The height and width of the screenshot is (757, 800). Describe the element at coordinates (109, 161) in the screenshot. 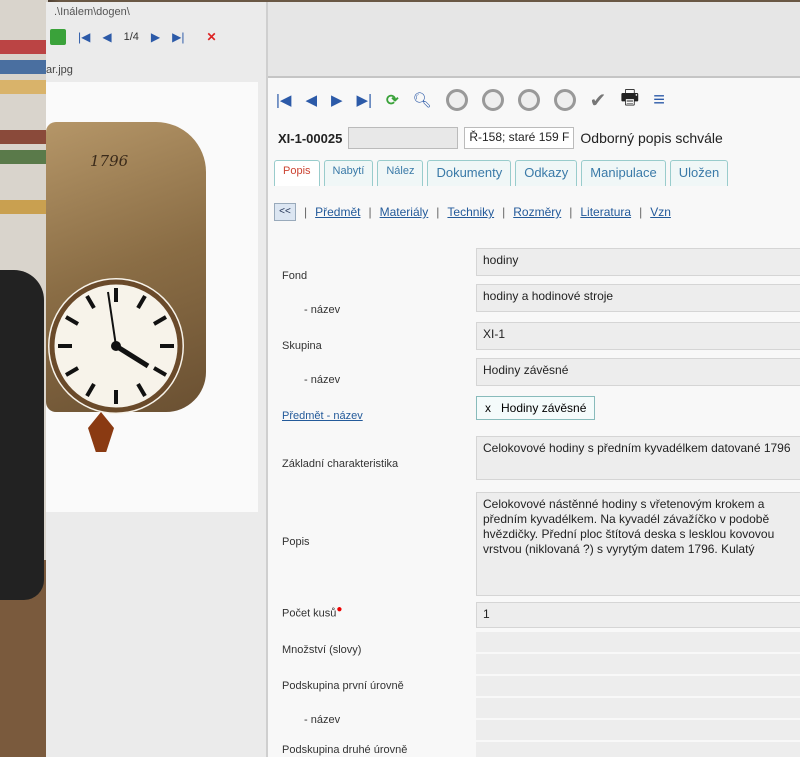

I see `clock-year: 1796` at that location.